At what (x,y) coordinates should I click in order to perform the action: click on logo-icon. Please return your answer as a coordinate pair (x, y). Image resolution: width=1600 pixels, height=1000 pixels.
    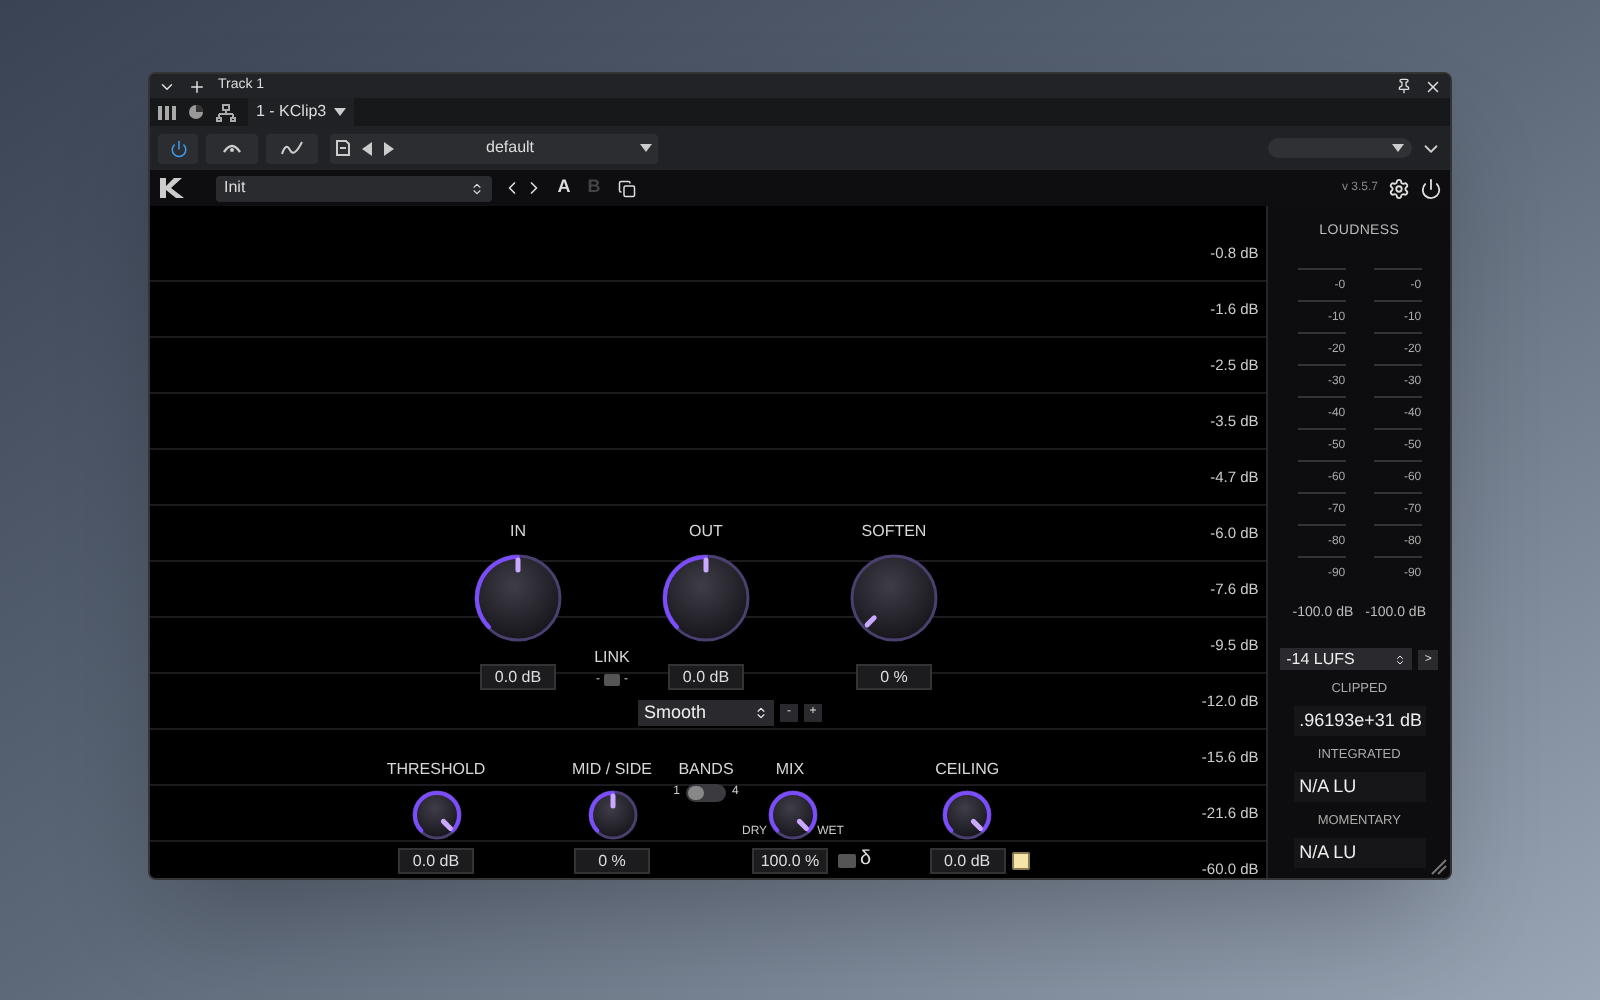
    Looking at the image, I should click on (172, 188).